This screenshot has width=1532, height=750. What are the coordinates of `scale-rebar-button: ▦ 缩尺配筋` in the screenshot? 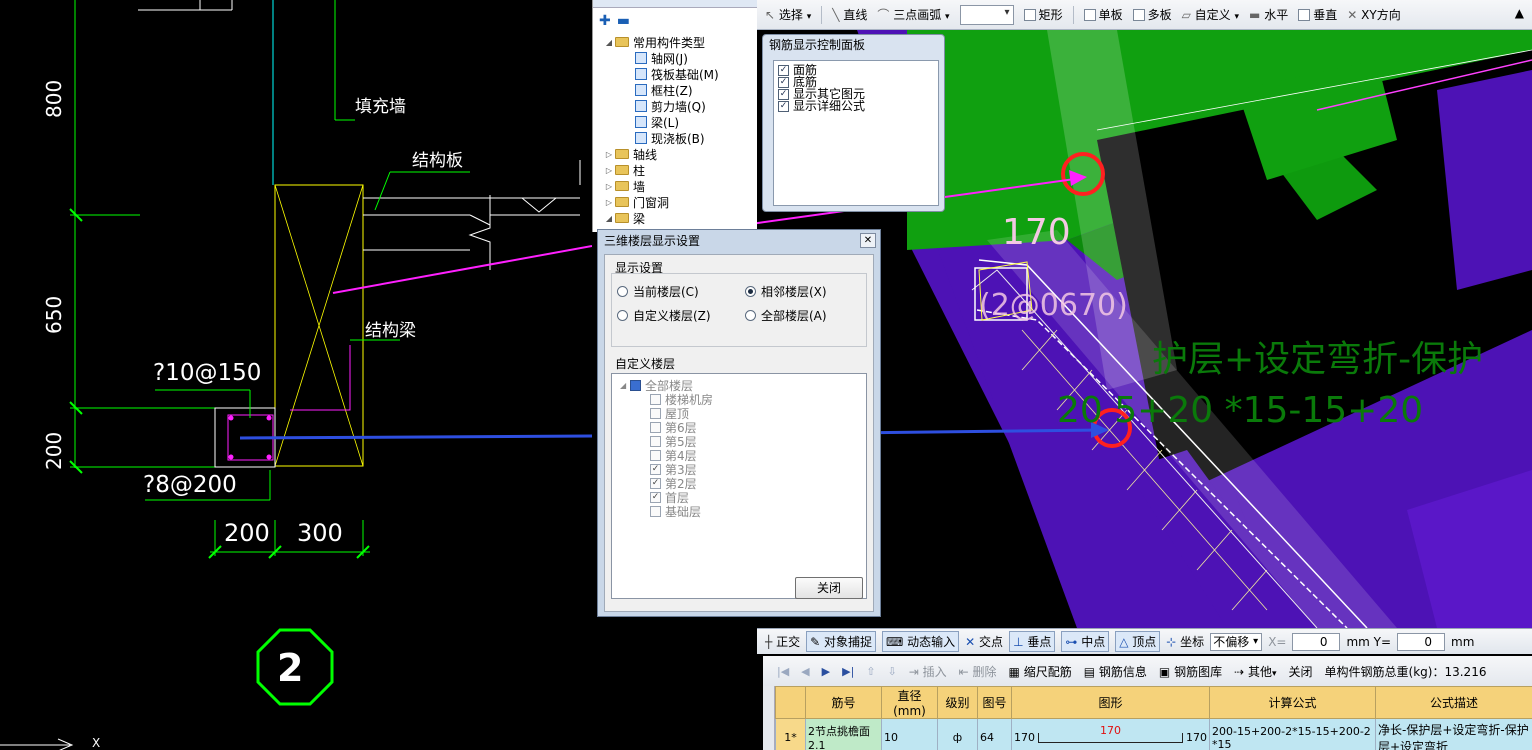 It's located at (1040, 671).